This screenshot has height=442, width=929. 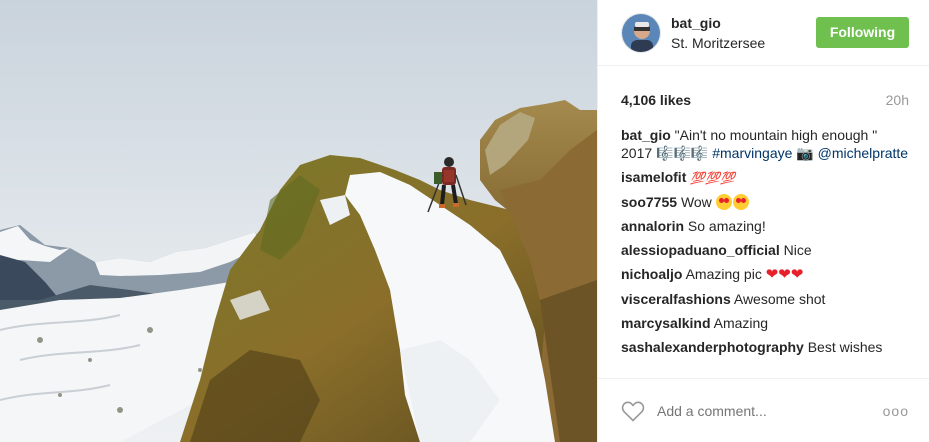 I want to click on post-location: St. Moritzersee, so click(x=743, y=43).